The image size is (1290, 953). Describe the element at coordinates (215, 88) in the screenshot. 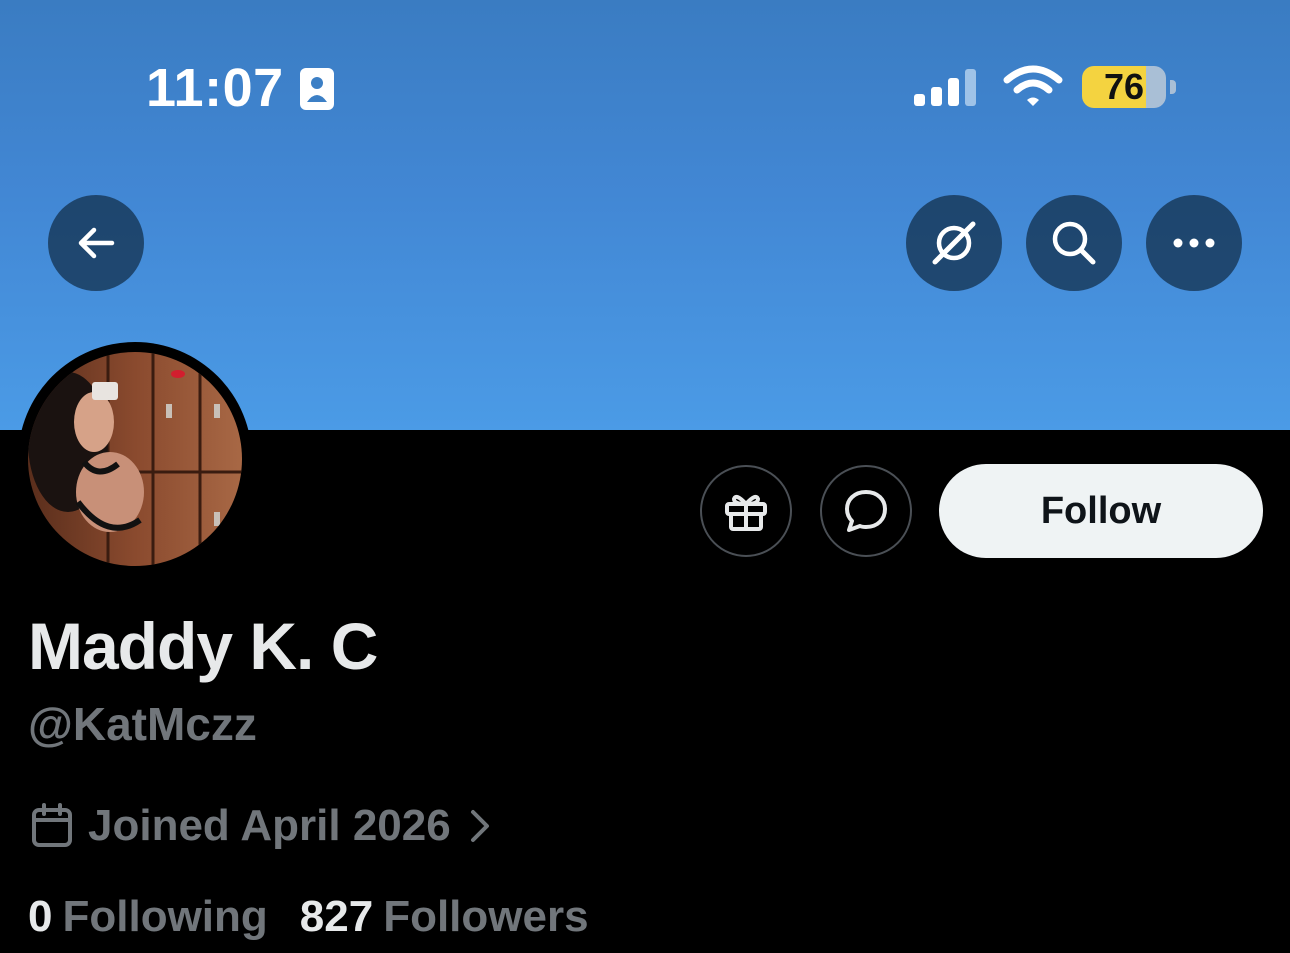

I see `status-time: 11:07` at that location.